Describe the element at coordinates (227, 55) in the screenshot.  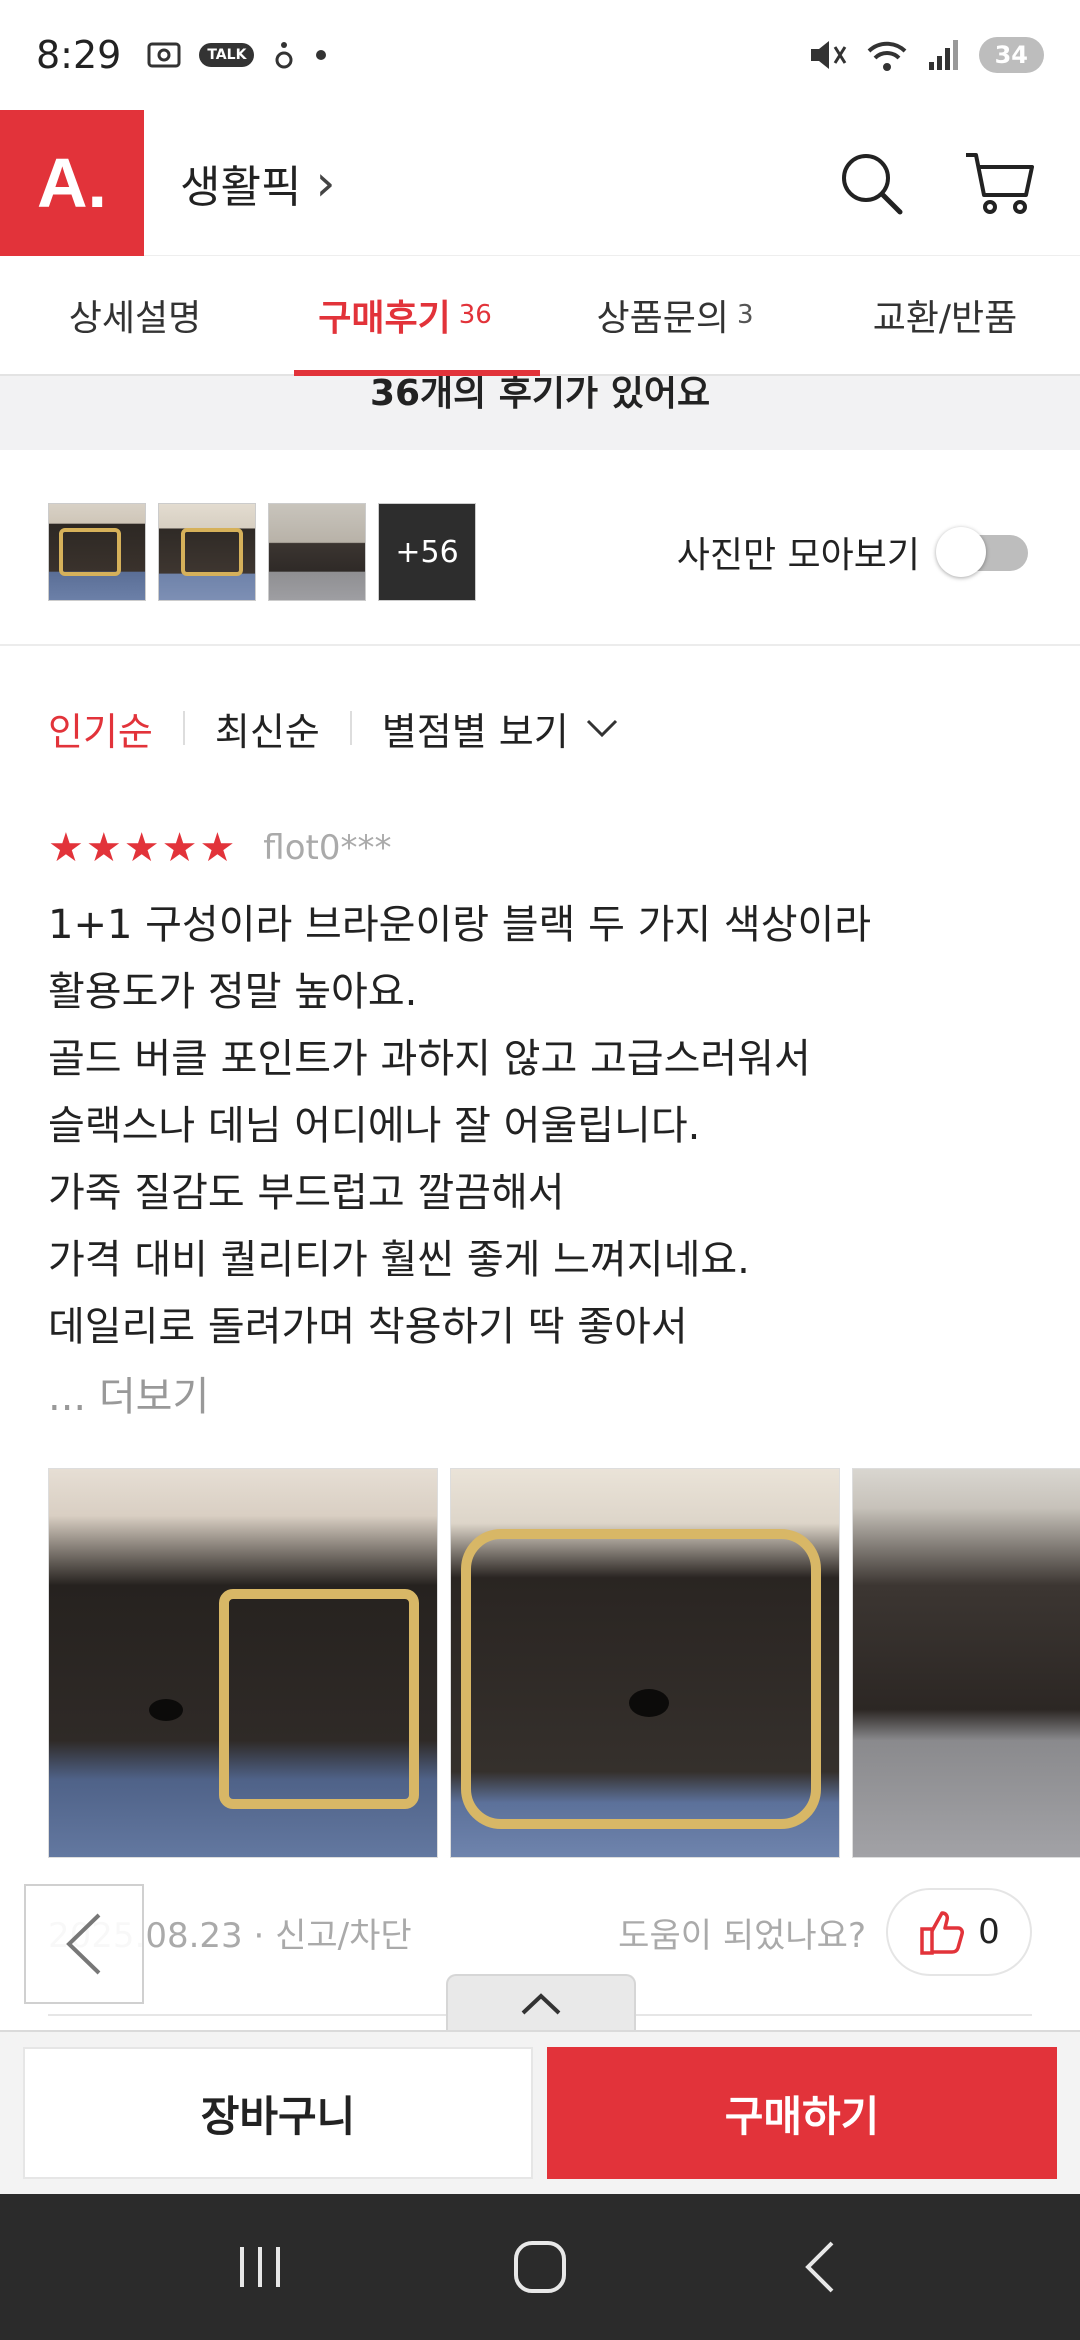
I see `talk-icon: TALK` at that location.